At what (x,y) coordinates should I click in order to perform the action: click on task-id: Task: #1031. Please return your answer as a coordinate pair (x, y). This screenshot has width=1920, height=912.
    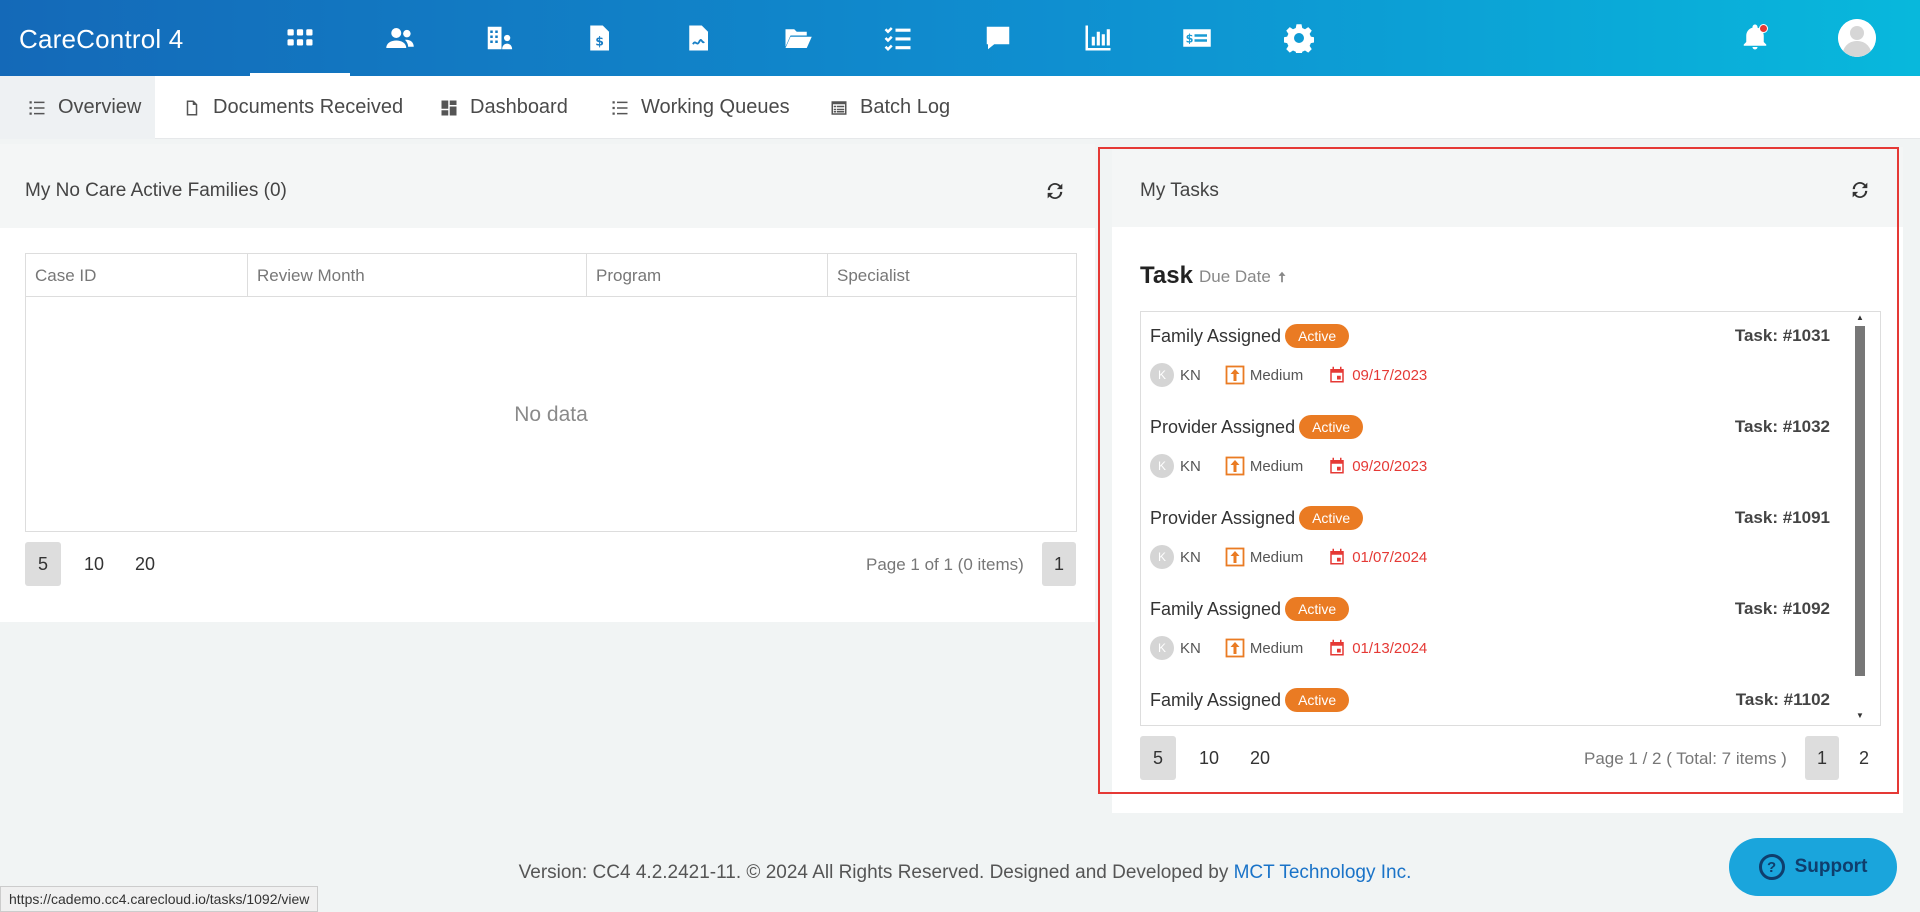
    Looking at the image, I should click on (1782, 336).